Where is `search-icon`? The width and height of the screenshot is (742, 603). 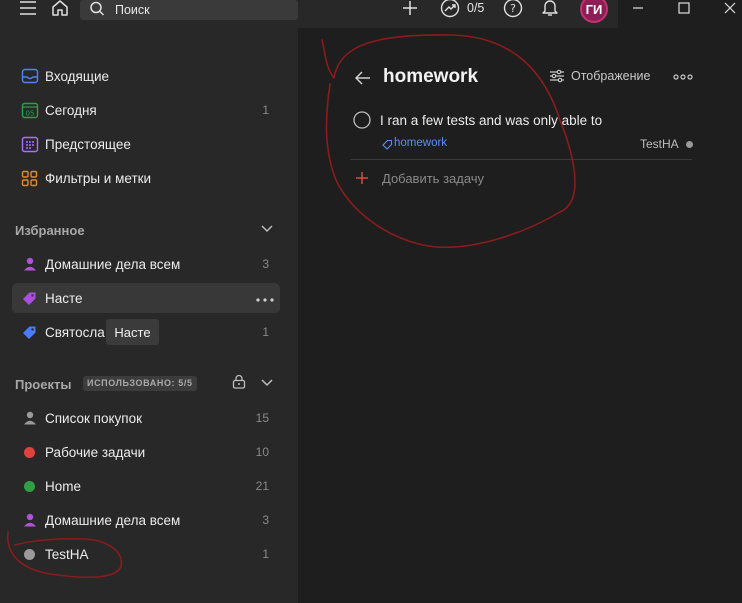
search-icon is located at coordinates (97, 9).